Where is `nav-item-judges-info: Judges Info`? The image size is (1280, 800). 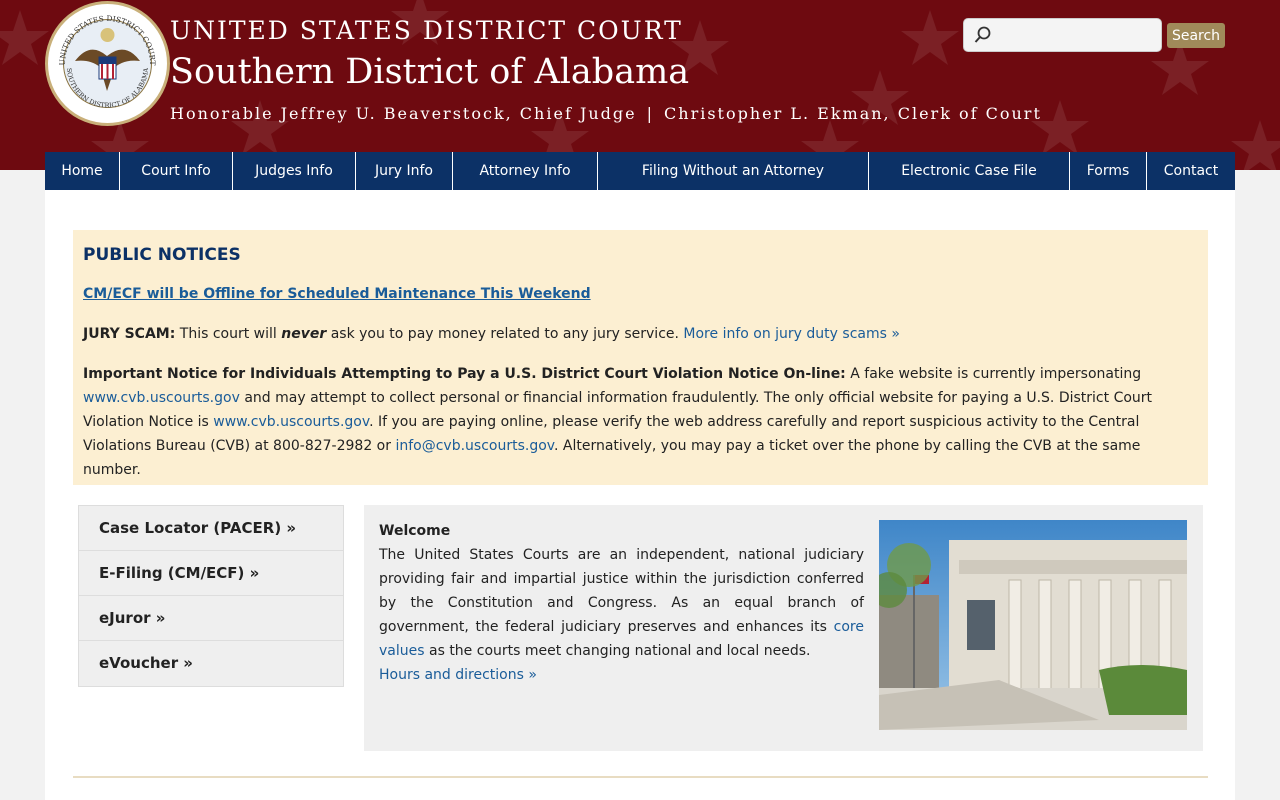 nav-item-judges-info: Judges Info is located at coordinates (294, 171).